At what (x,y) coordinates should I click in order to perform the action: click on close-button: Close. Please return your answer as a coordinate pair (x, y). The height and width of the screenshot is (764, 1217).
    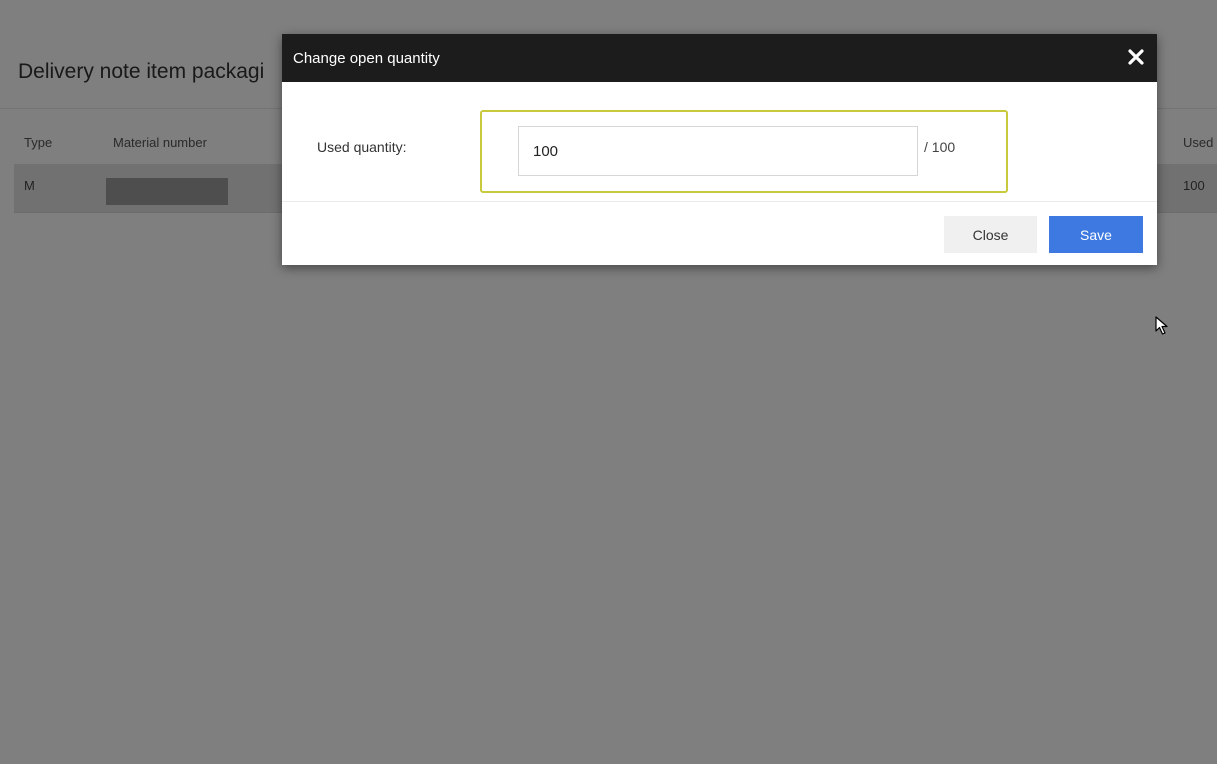
    Looking at the image, I should click on (990, 234).